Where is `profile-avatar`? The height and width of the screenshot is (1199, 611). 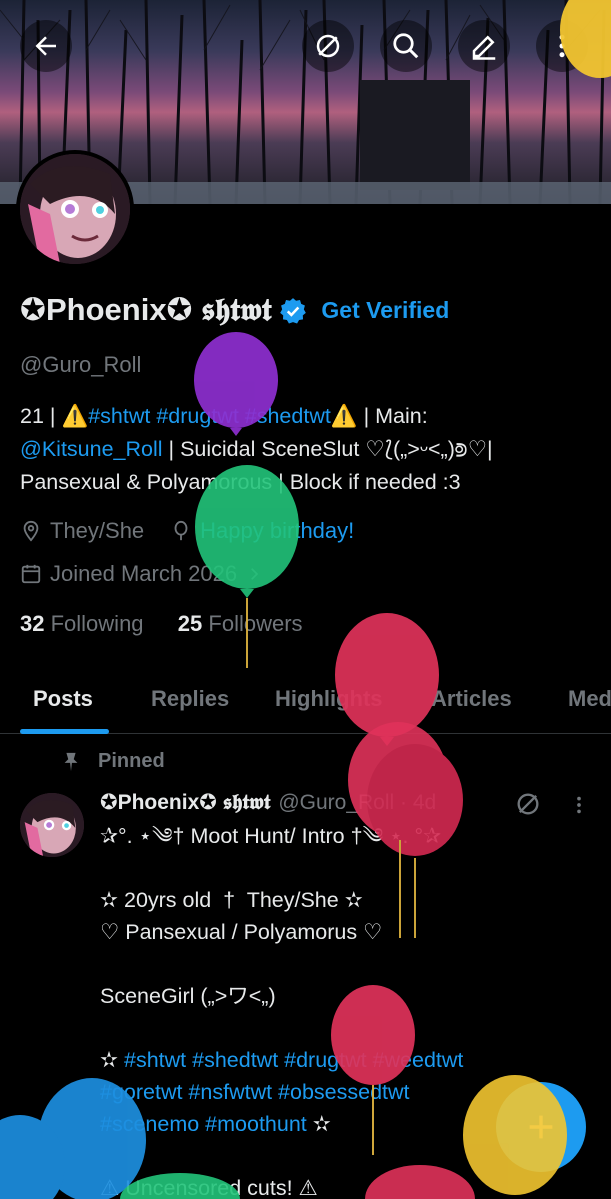
profile-avatar is located at coordinates (75, 209).